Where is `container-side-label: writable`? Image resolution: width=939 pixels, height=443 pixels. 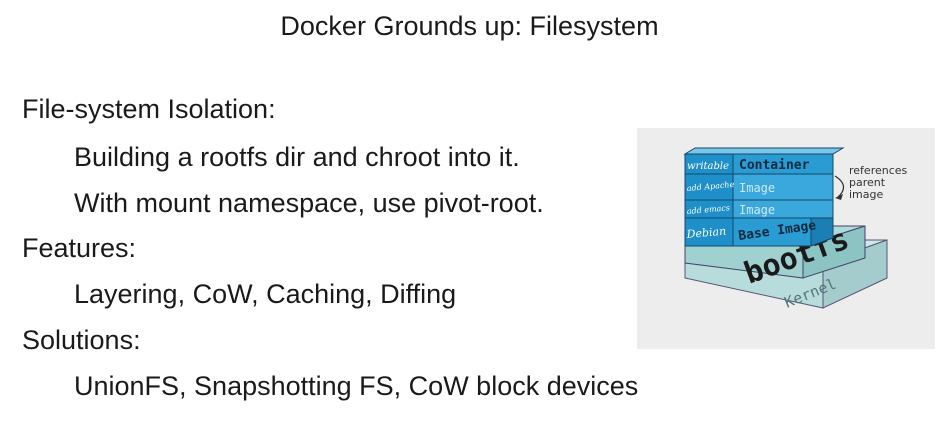
container-side-label: writable is located at coordinates (708, 166).